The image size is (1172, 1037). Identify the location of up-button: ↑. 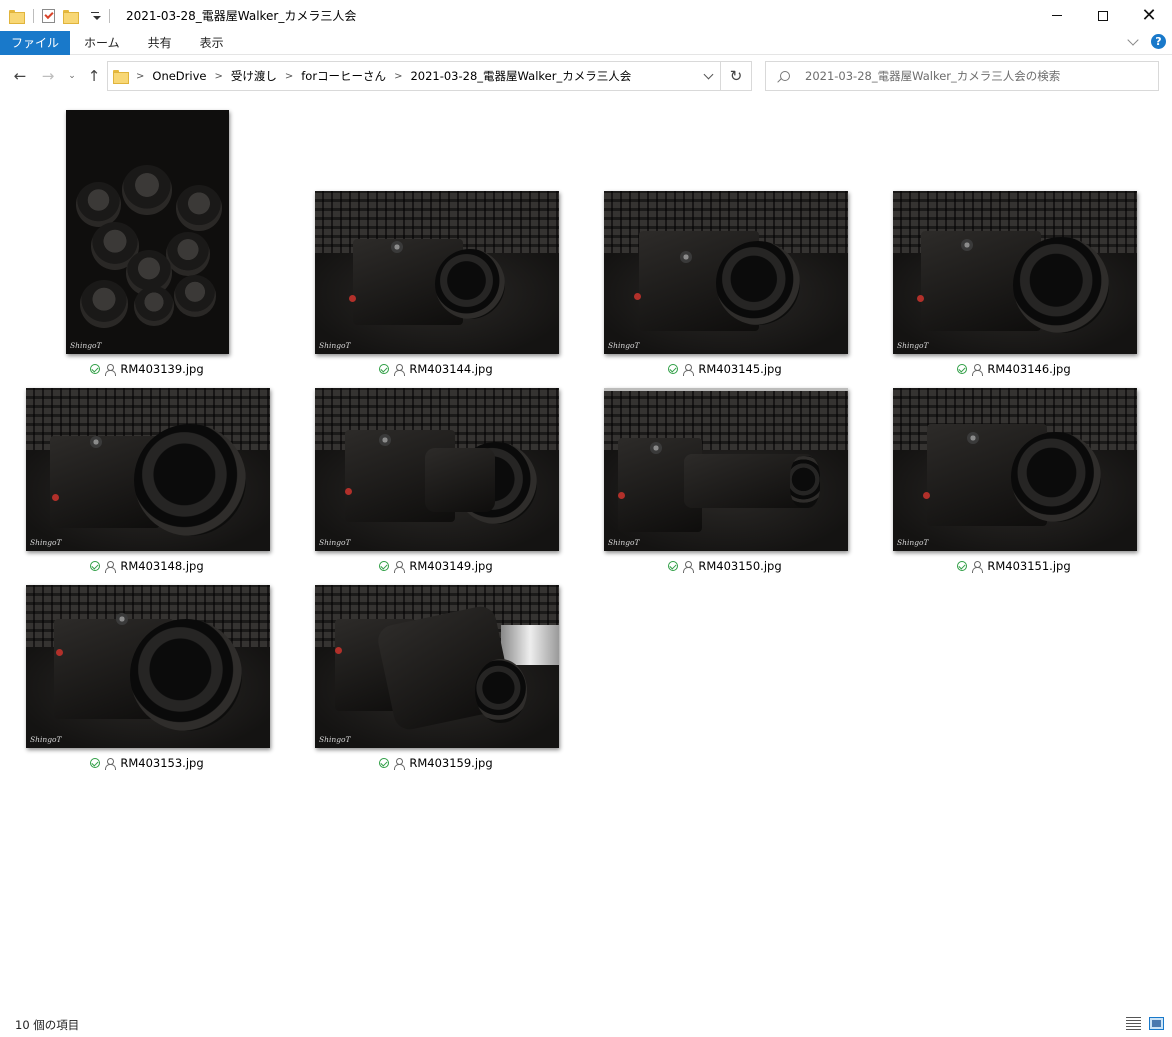
(94, 76).